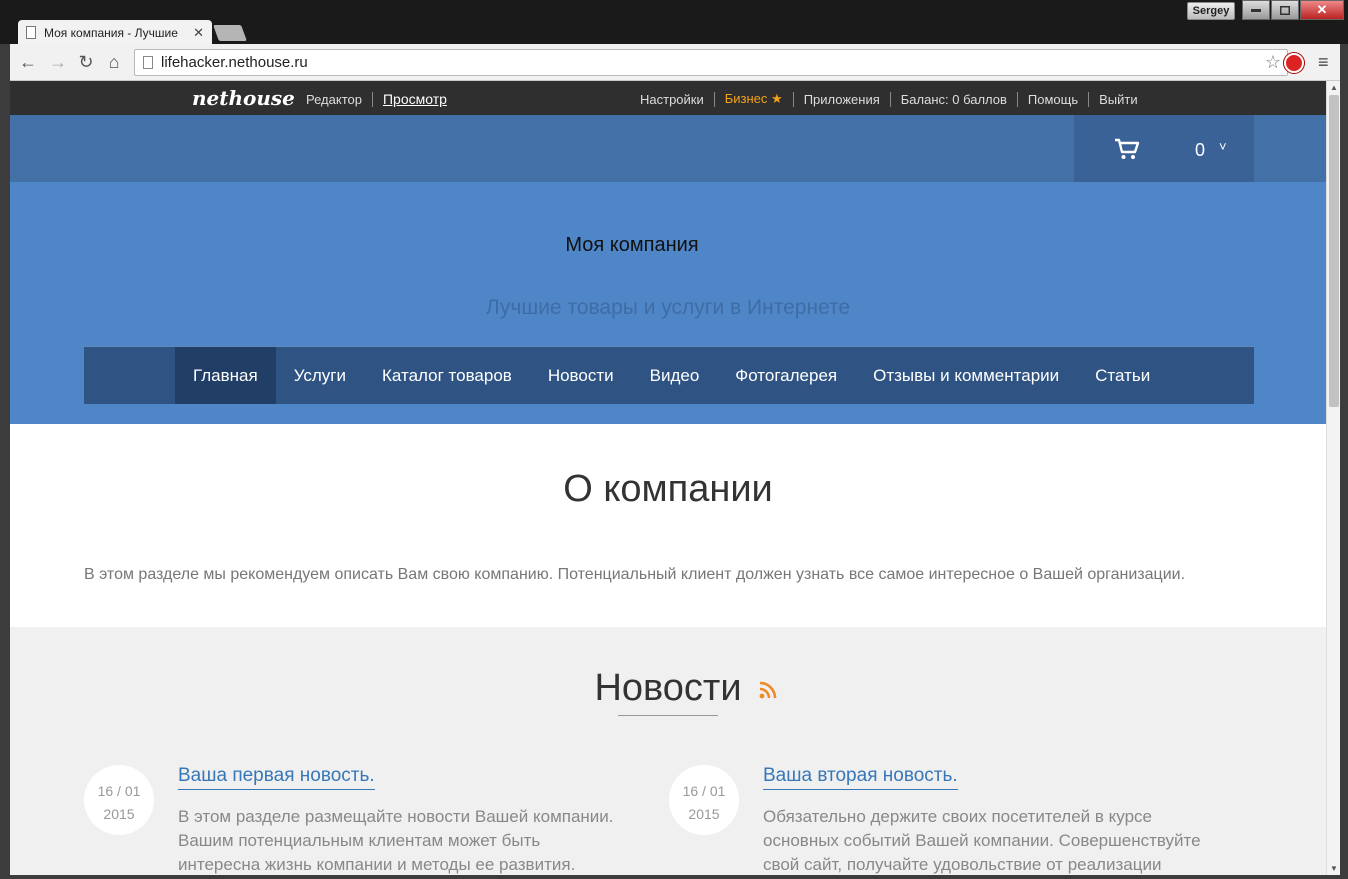  I want to click on settings-link: Настройки, so click(672, 99).